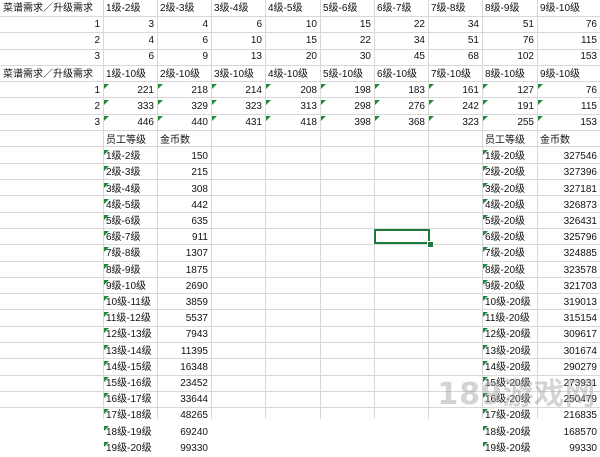 The height and width of the screenshot is (457, 600). Describe the element at coordinates (292, 123) in the screenshot. I see `table2-cell: 418` at that location.